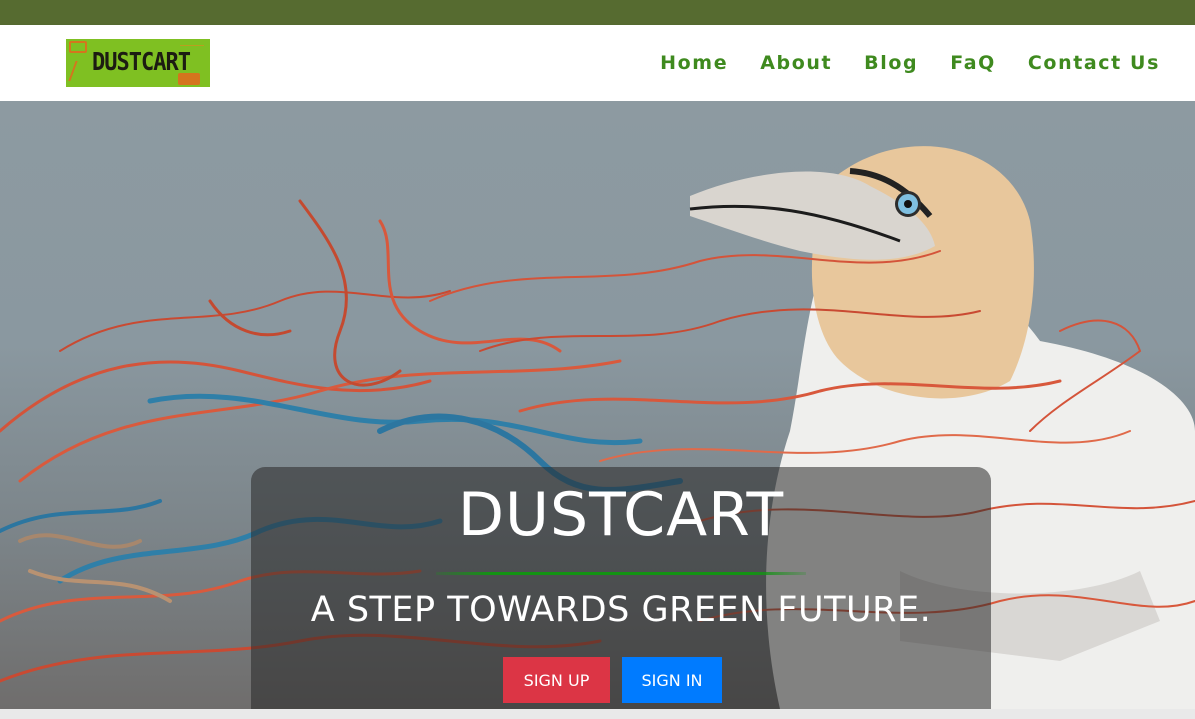 Image resolution: width=1195 pixels, height=719 pixels. I want to click on navbar: DUSTCART Home About Blog FaQ Contact Us, so click(597, 63).